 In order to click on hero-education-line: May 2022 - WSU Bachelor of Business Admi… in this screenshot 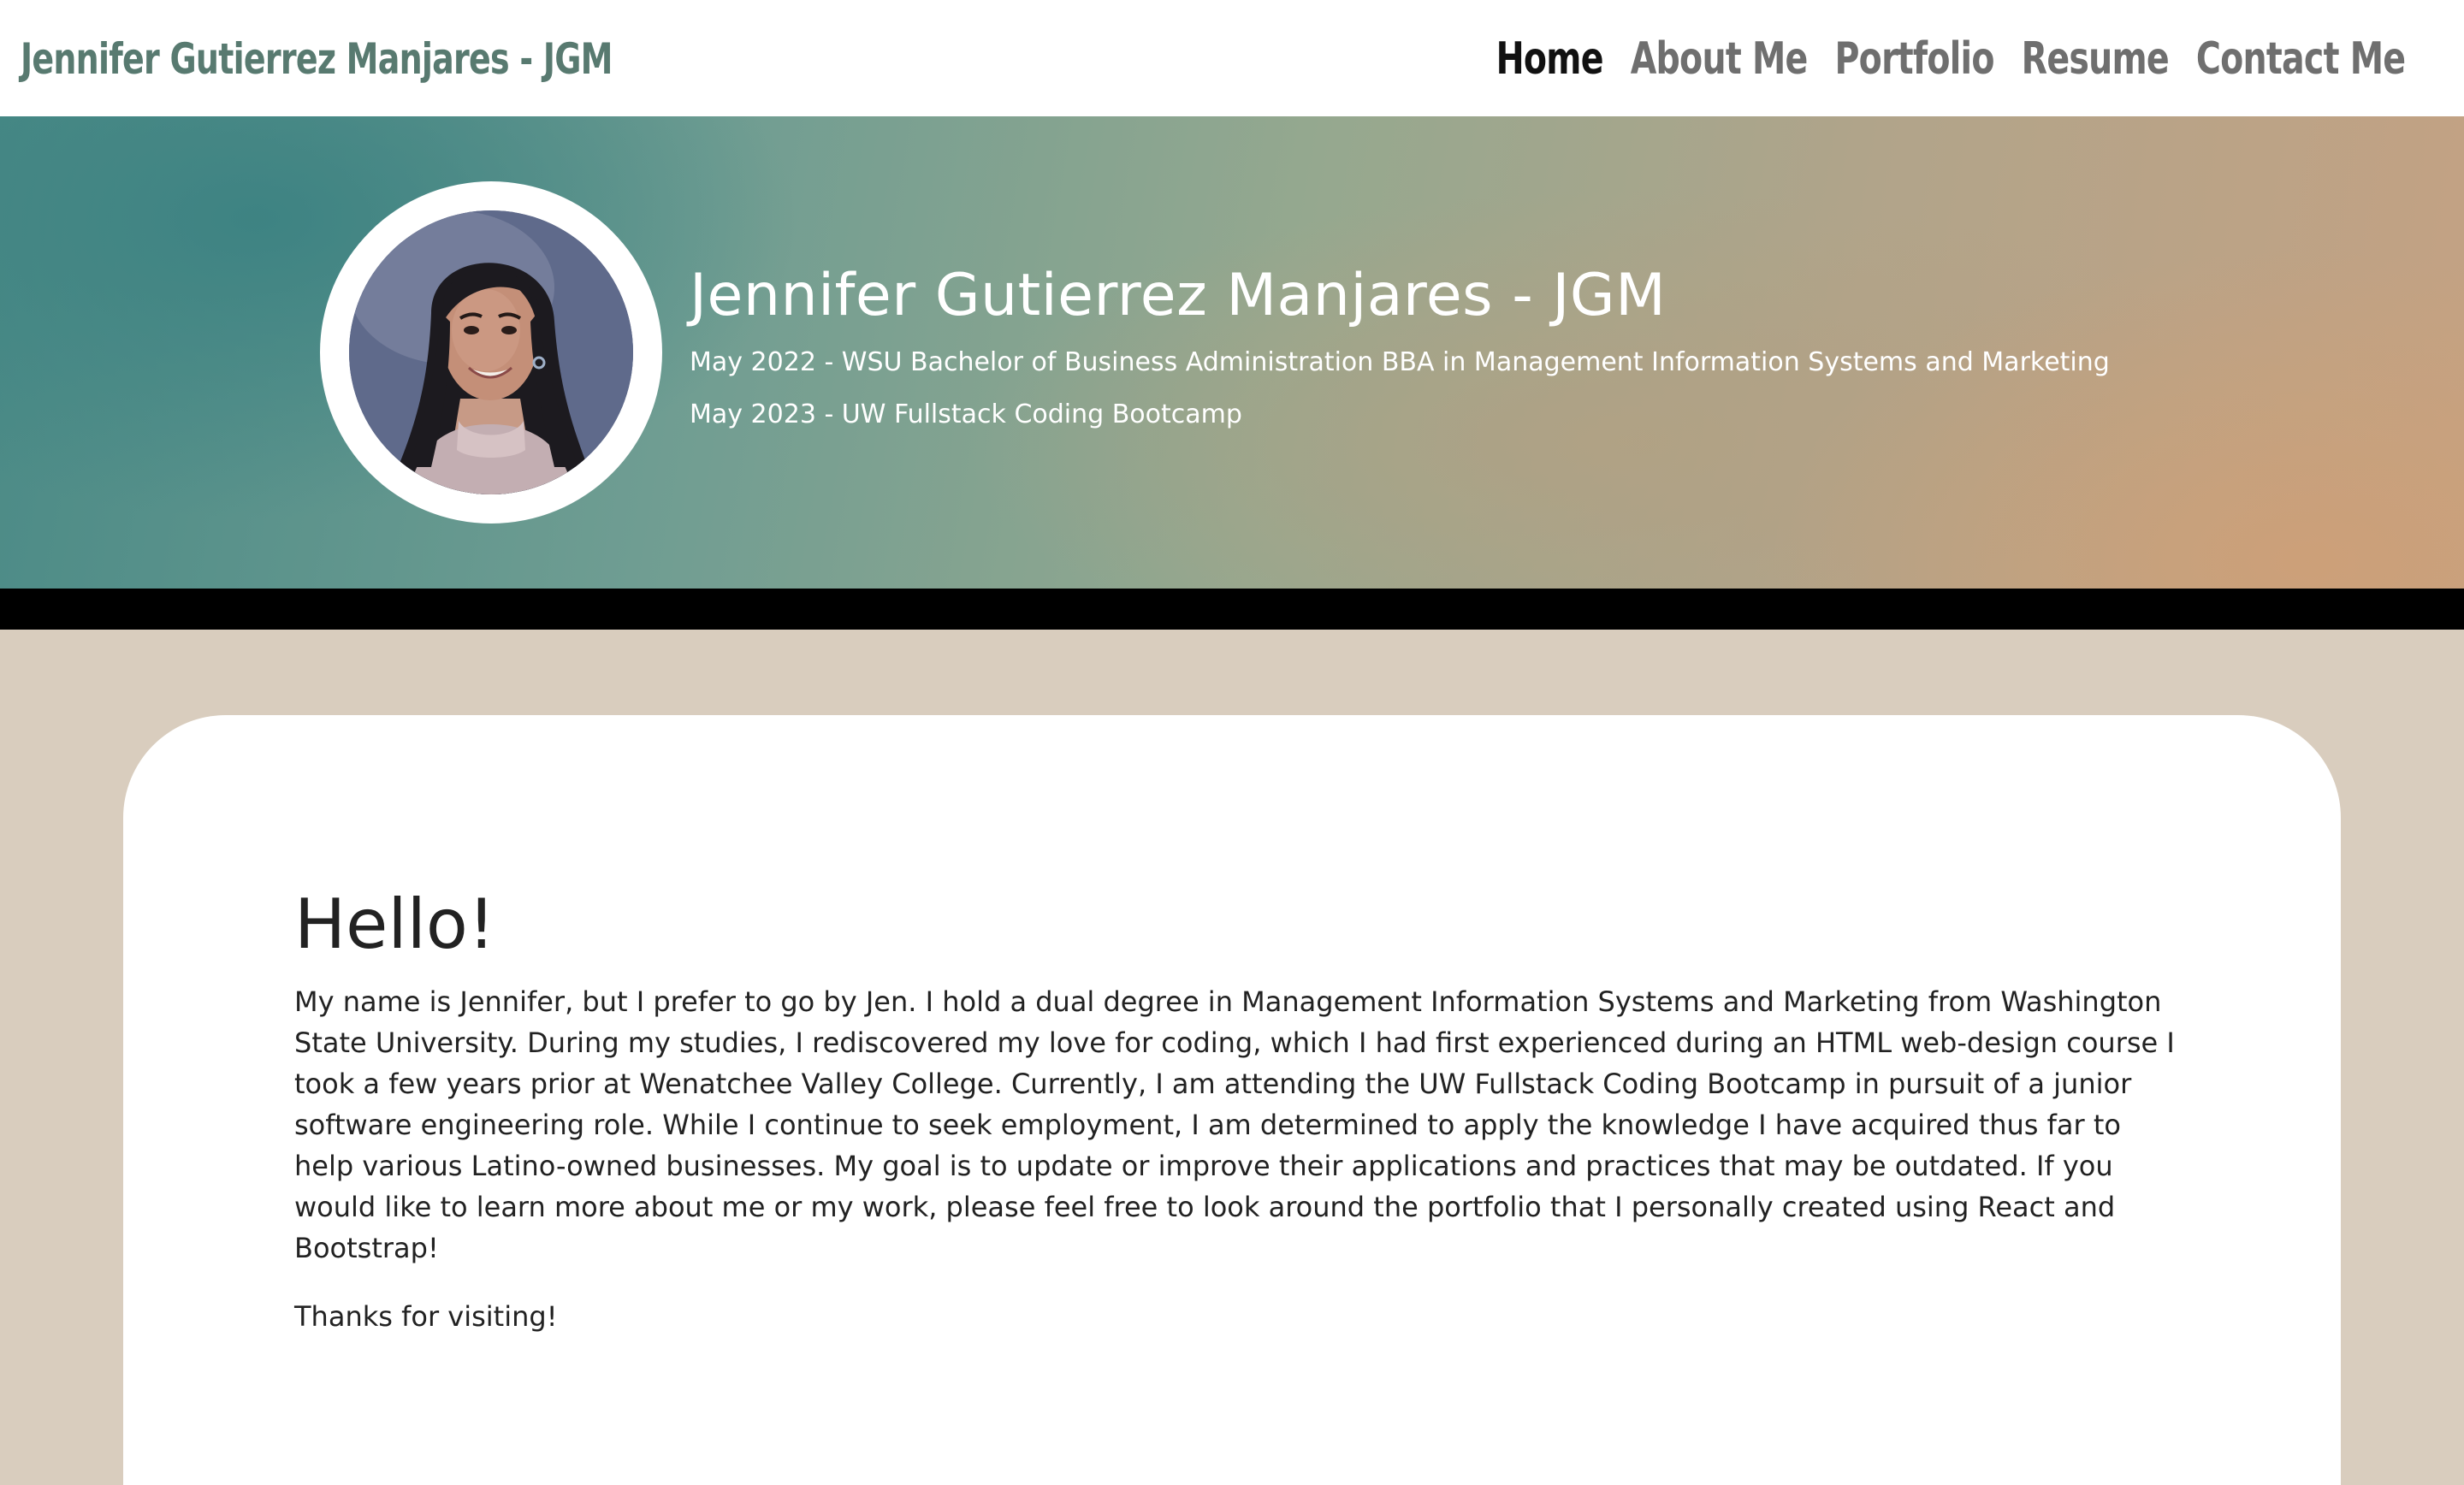, I will do `click(1400, 362)`.